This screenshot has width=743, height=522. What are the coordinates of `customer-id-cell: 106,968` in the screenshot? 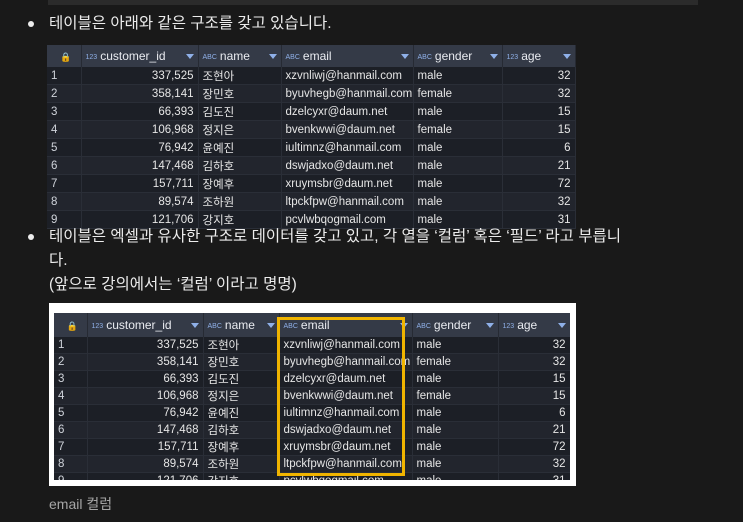 It's located at (145, 396).